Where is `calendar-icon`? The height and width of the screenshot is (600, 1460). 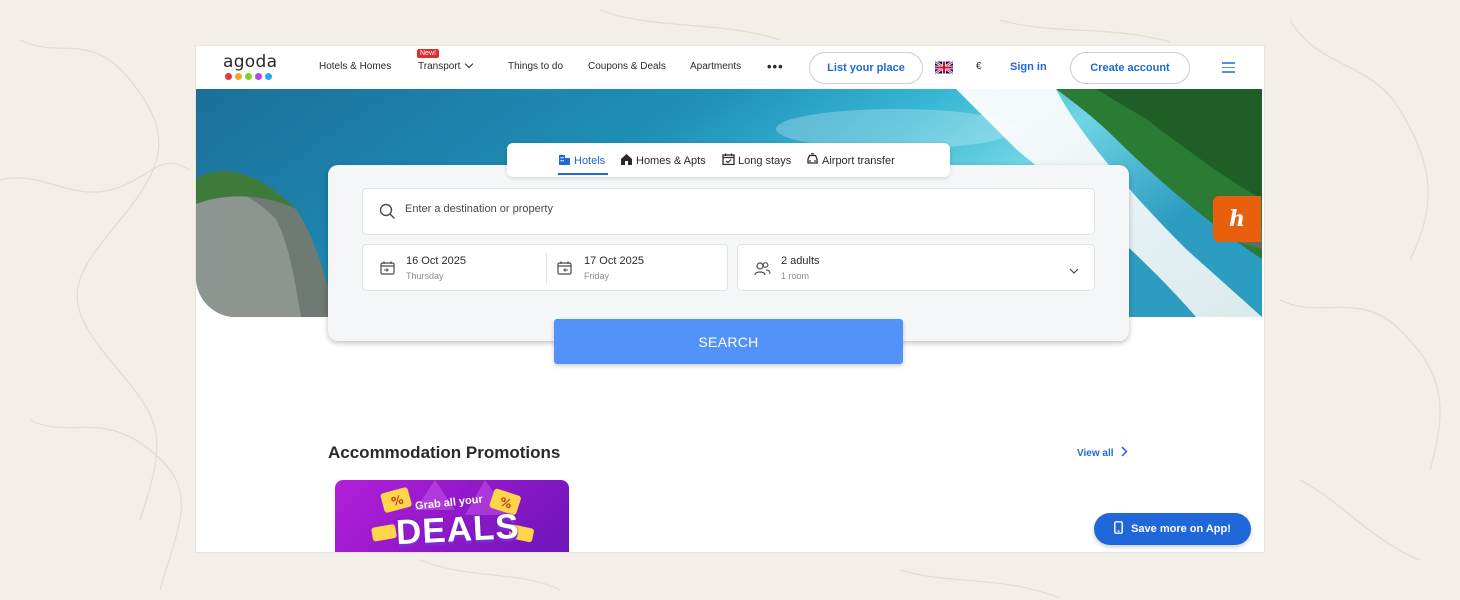
calendar-icon is located at coordinates (728, 160).